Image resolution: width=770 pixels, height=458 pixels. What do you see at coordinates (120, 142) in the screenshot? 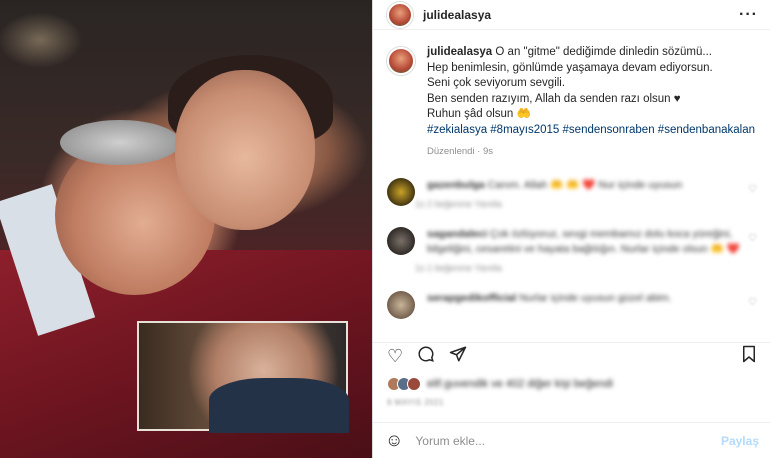
I see `photo-man-hair` at bounding box center [120, 142].